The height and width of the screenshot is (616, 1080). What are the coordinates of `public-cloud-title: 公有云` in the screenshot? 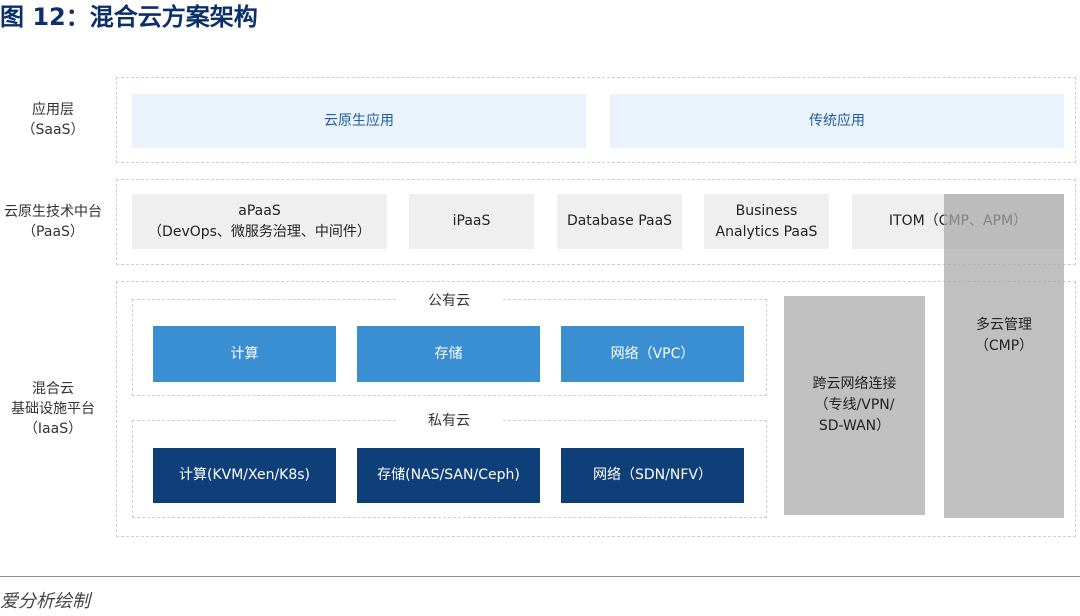 It's located at (449, 301).